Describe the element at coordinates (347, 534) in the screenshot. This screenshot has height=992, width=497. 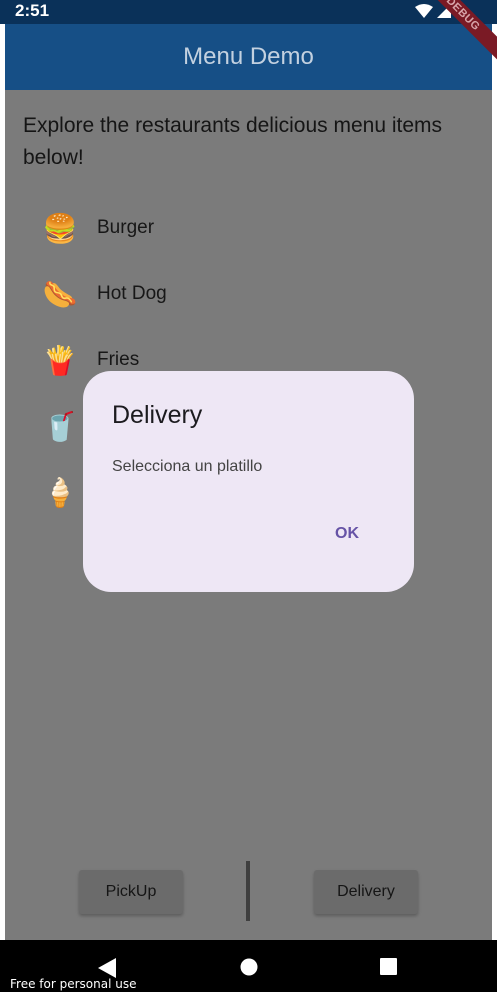
I see `dialog-ok-button: OK` at that location.